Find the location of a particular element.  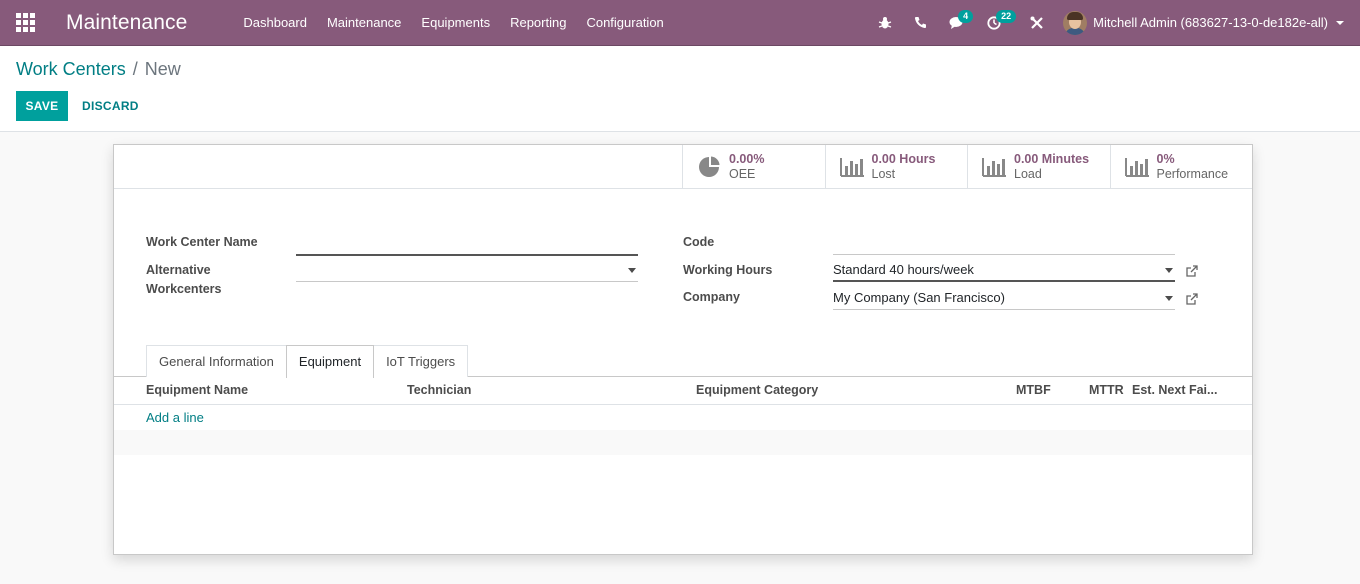

stat-label: Lost is located at coordinates (883, 174).